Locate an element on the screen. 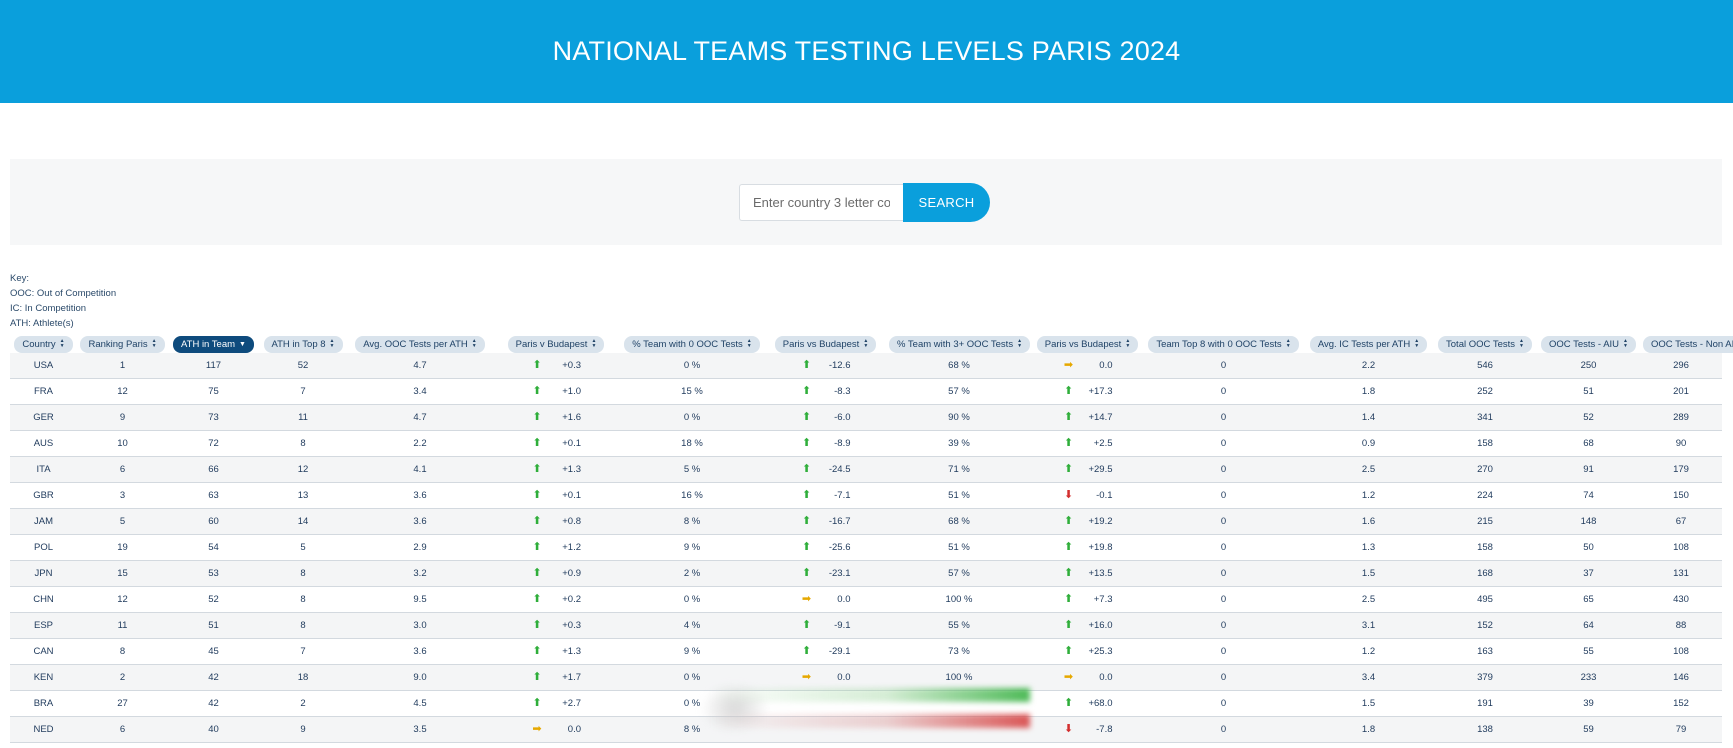  table-cell: 90 % is located at coordinates (959, 417).